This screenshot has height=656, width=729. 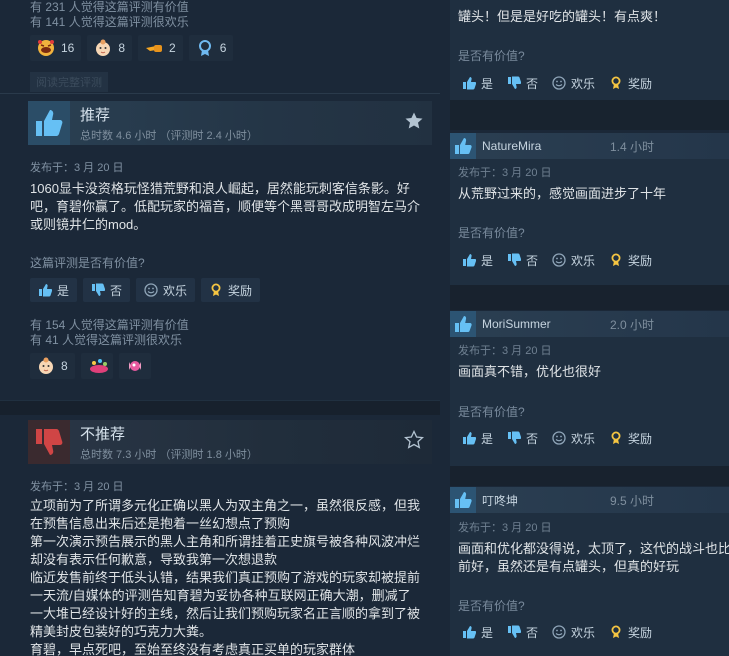 I want to click on reviewer-name: NatureMira, so click(x=546, y=146).